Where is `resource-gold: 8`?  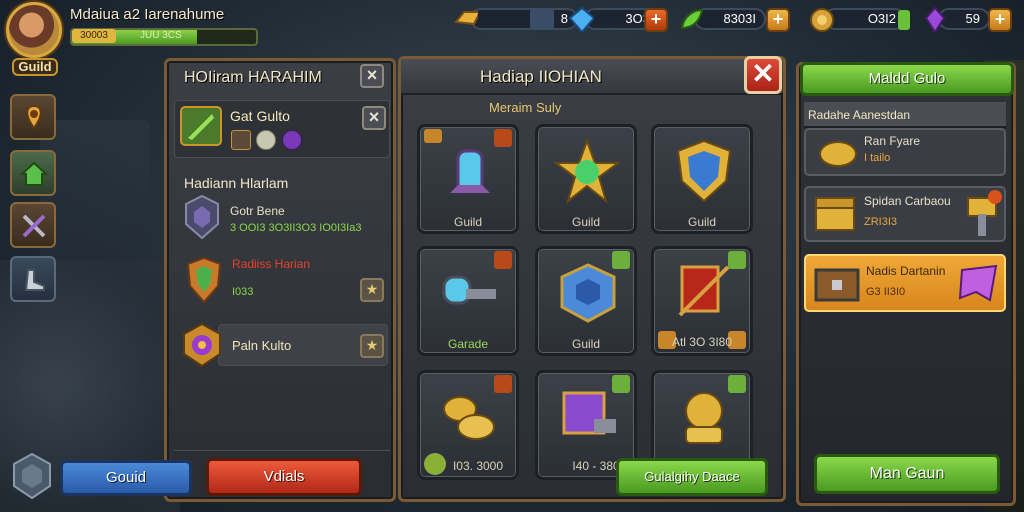
resource-gold: 8 is located at coordinates (517, 19).